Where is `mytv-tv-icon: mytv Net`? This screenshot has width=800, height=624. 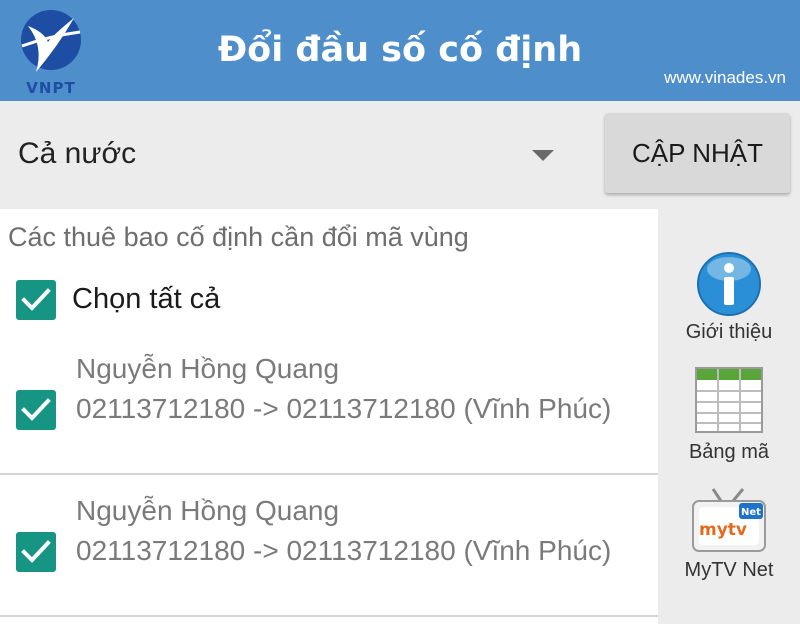
mytv-tv-icon: mytv Net is located at coordinates (729, 520).